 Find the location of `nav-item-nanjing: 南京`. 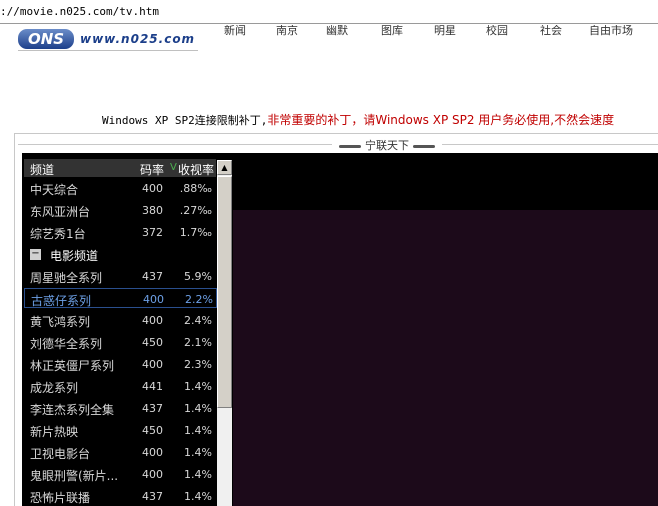

nav-item-nanjing: 南京 is located at coordinates (287, 31).